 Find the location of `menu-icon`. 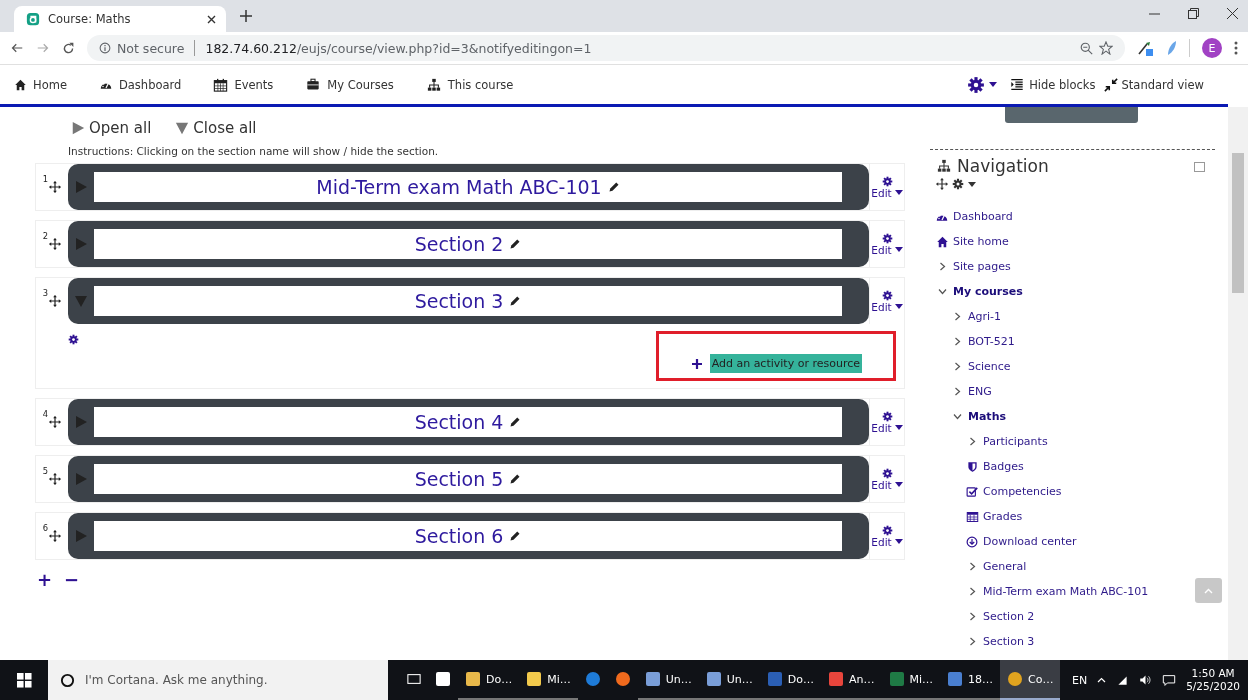

menu-icon is located at coordinates (1236, 48).